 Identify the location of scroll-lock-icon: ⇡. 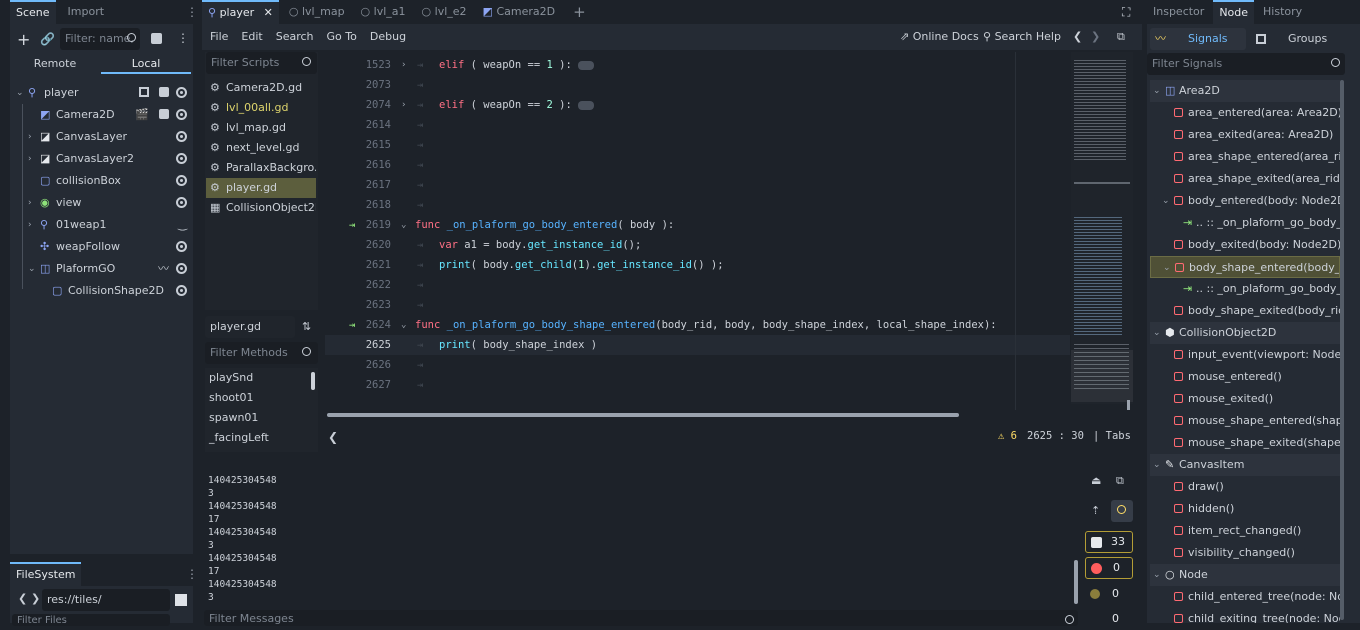
(1095, 510).